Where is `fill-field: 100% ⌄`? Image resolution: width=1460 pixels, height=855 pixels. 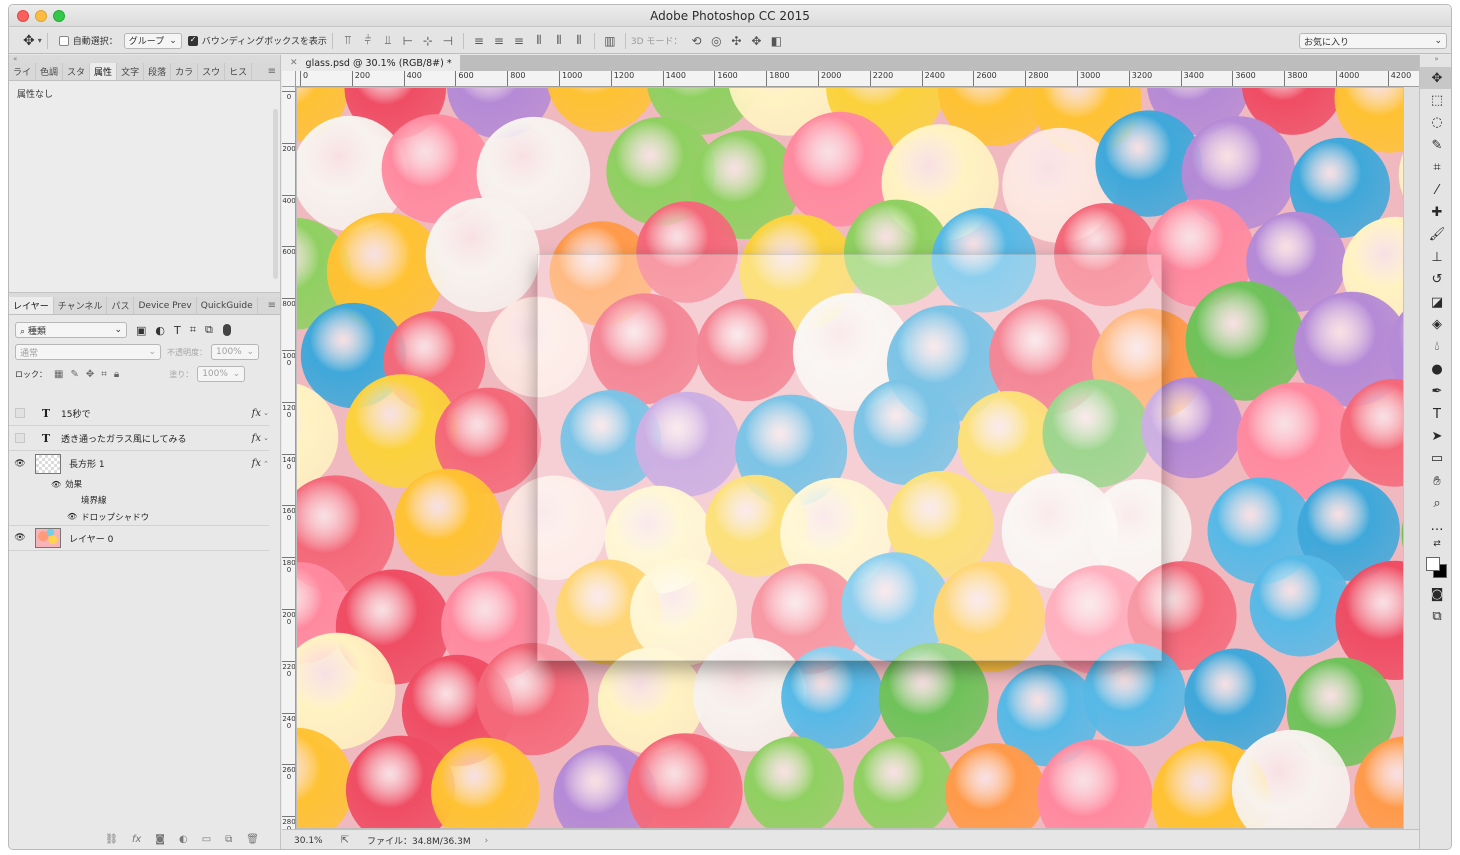
fill-field: 100% ⌄ is located at coordinates (221, 374).